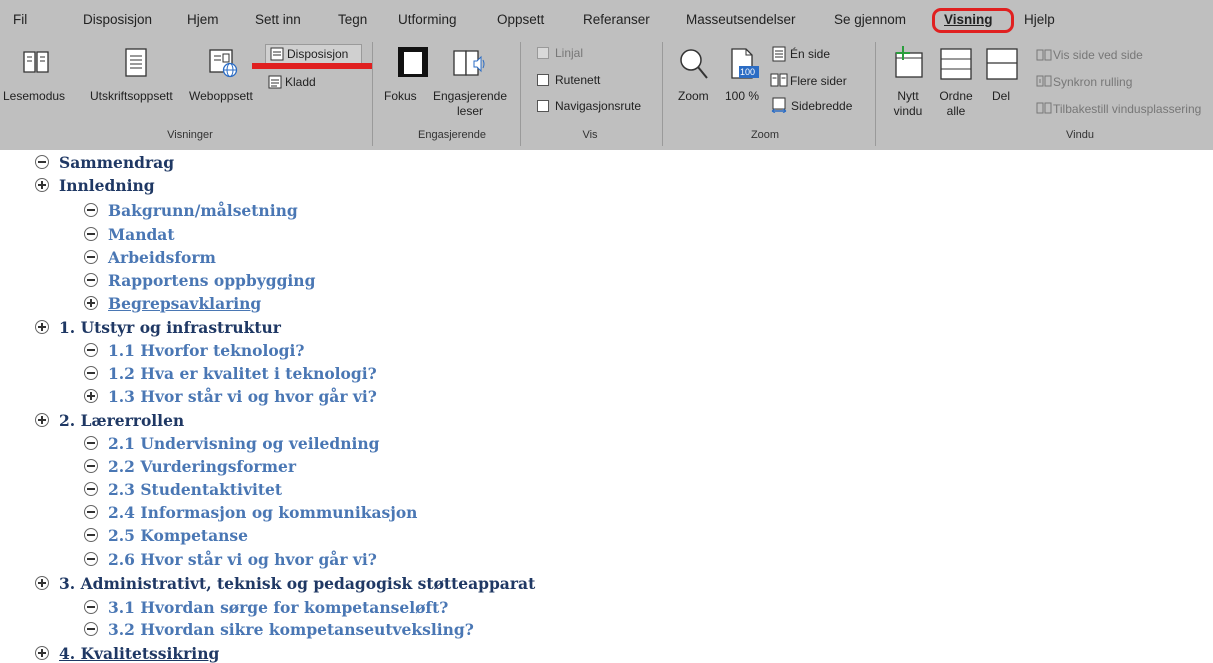  Describe the element at coordinates (520, 19) in the screenshot. I see `tab-oppsett: Oppsett` at that location.